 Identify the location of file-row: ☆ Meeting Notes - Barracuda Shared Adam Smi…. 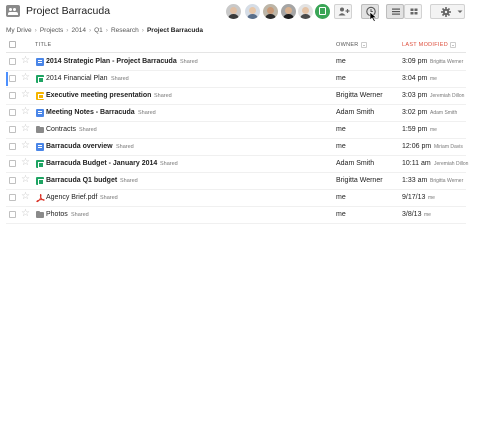
(236, 113).